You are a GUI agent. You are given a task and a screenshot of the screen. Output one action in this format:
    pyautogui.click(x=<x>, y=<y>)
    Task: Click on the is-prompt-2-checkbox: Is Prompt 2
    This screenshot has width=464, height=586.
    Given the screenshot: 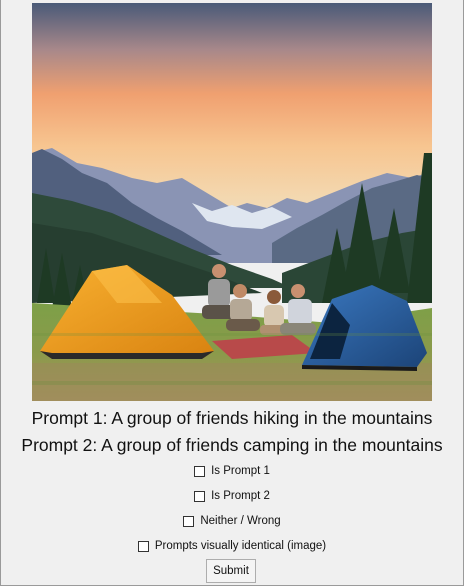 What is the action you would take?
    pyautogui.click(x=232, y=496)
    